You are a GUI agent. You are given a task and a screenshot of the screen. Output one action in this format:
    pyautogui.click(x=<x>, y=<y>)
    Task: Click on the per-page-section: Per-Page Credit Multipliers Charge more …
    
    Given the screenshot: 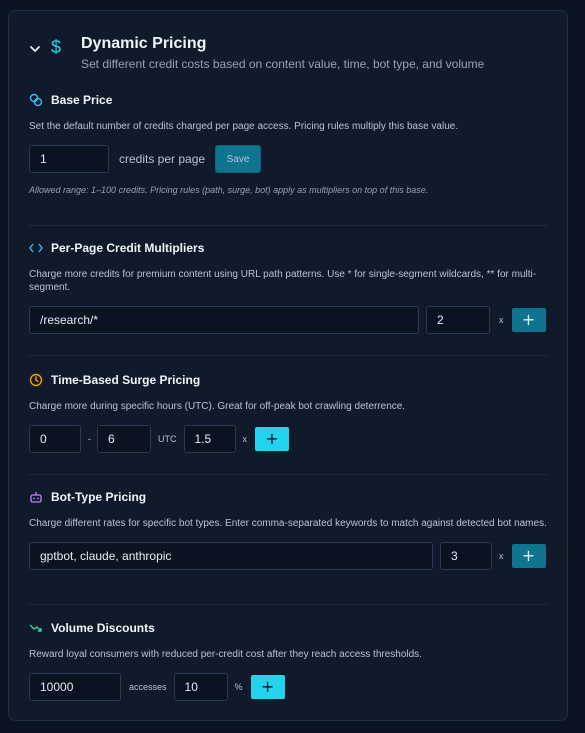 What is the action you would take?
    pyautogui.click(x=288, y=287)
    